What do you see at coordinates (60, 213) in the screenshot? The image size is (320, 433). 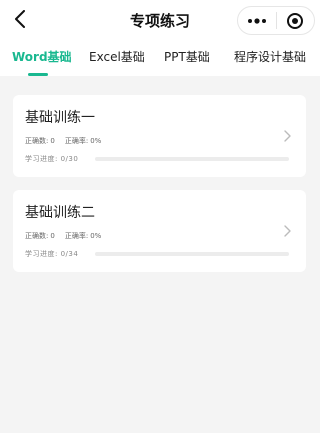 I see `card-title: 基础训练二` at bounding box center [60, 213].